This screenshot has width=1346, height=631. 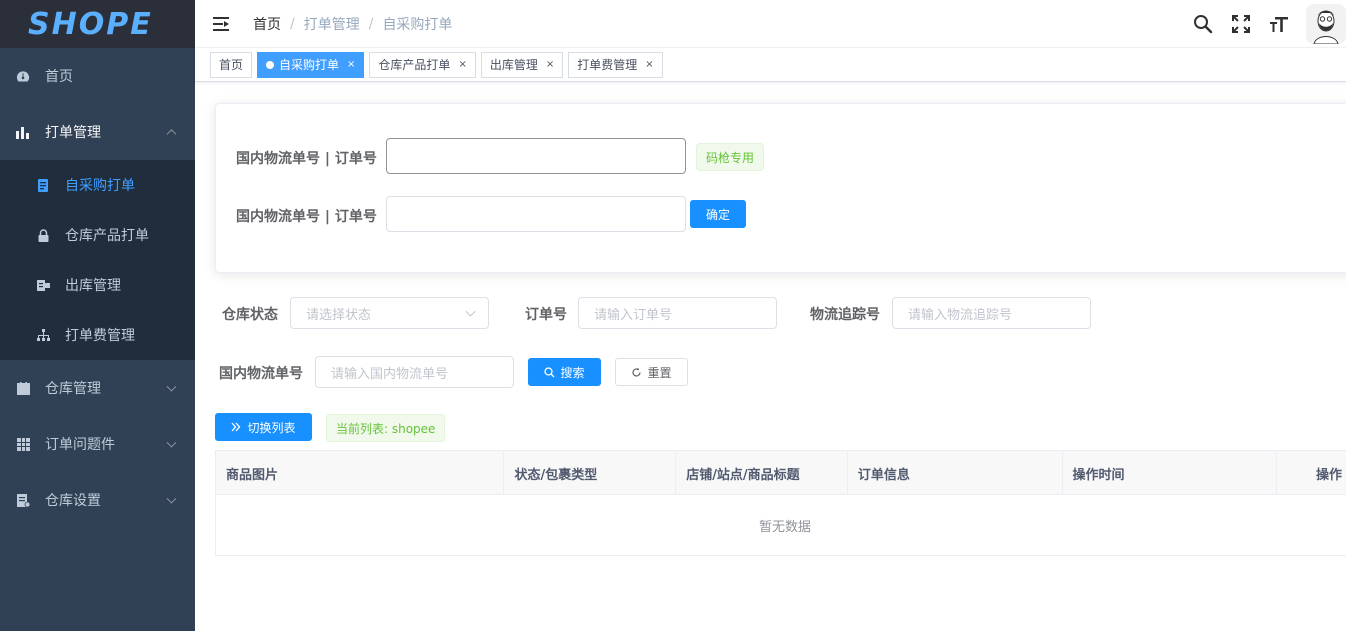 What do you see at coordinates (770, 65) in the screenshot?
I see `tags-view: 首页 自采购打单 × 仓库产品打单 × 出库管理 × 打单费管理 ×` at bounding box center [770, 65].